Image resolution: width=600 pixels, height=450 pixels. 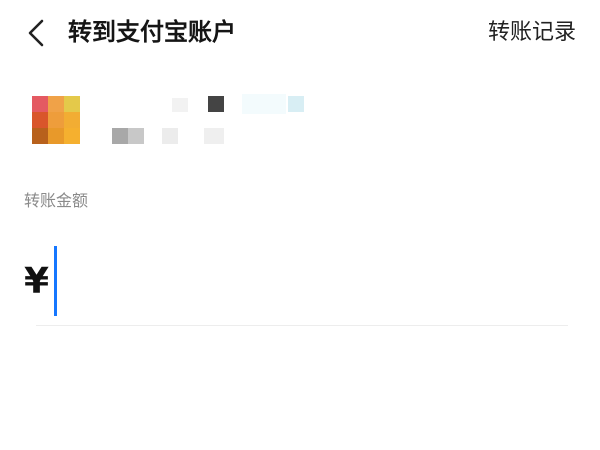 What do you see at coordinates (55, 281) in the screenshot?
I see `text-caret` at bounding box center [55, 281].